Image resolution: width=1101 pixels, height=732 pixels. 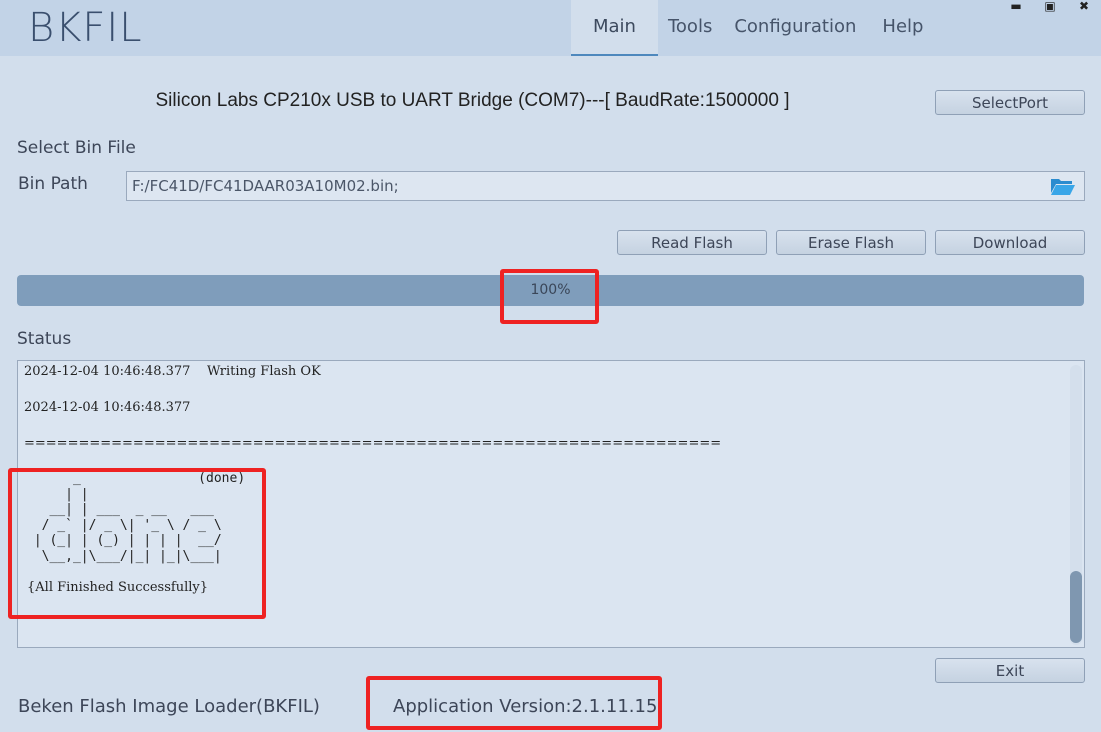 I want to click on read-flash-button: Read Flash, so click(x=692, y=242).